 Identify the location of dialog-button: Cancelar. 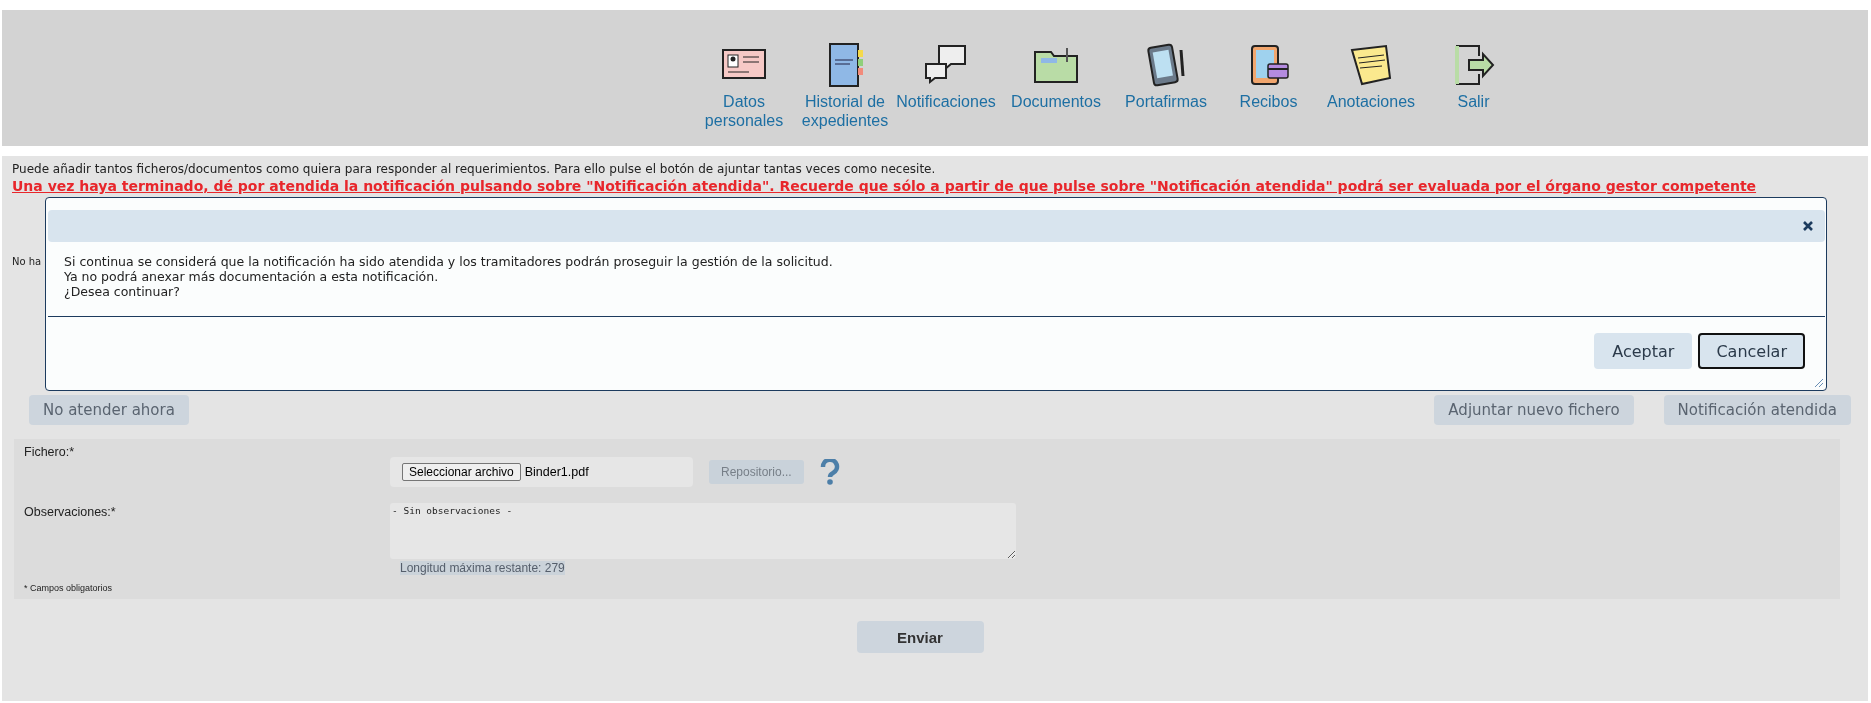
(1751, 351).